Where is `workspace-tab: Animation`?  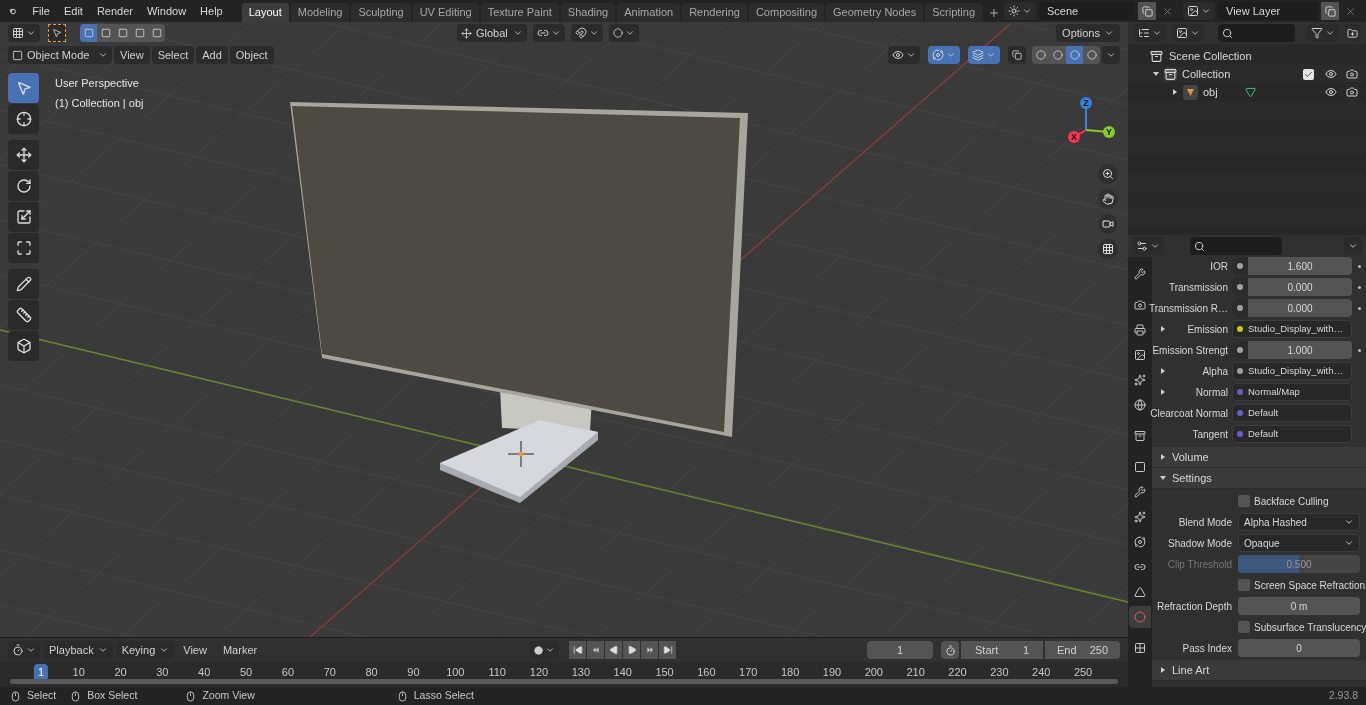
workspace-tab: Animation is located at coordinates (649, 12).